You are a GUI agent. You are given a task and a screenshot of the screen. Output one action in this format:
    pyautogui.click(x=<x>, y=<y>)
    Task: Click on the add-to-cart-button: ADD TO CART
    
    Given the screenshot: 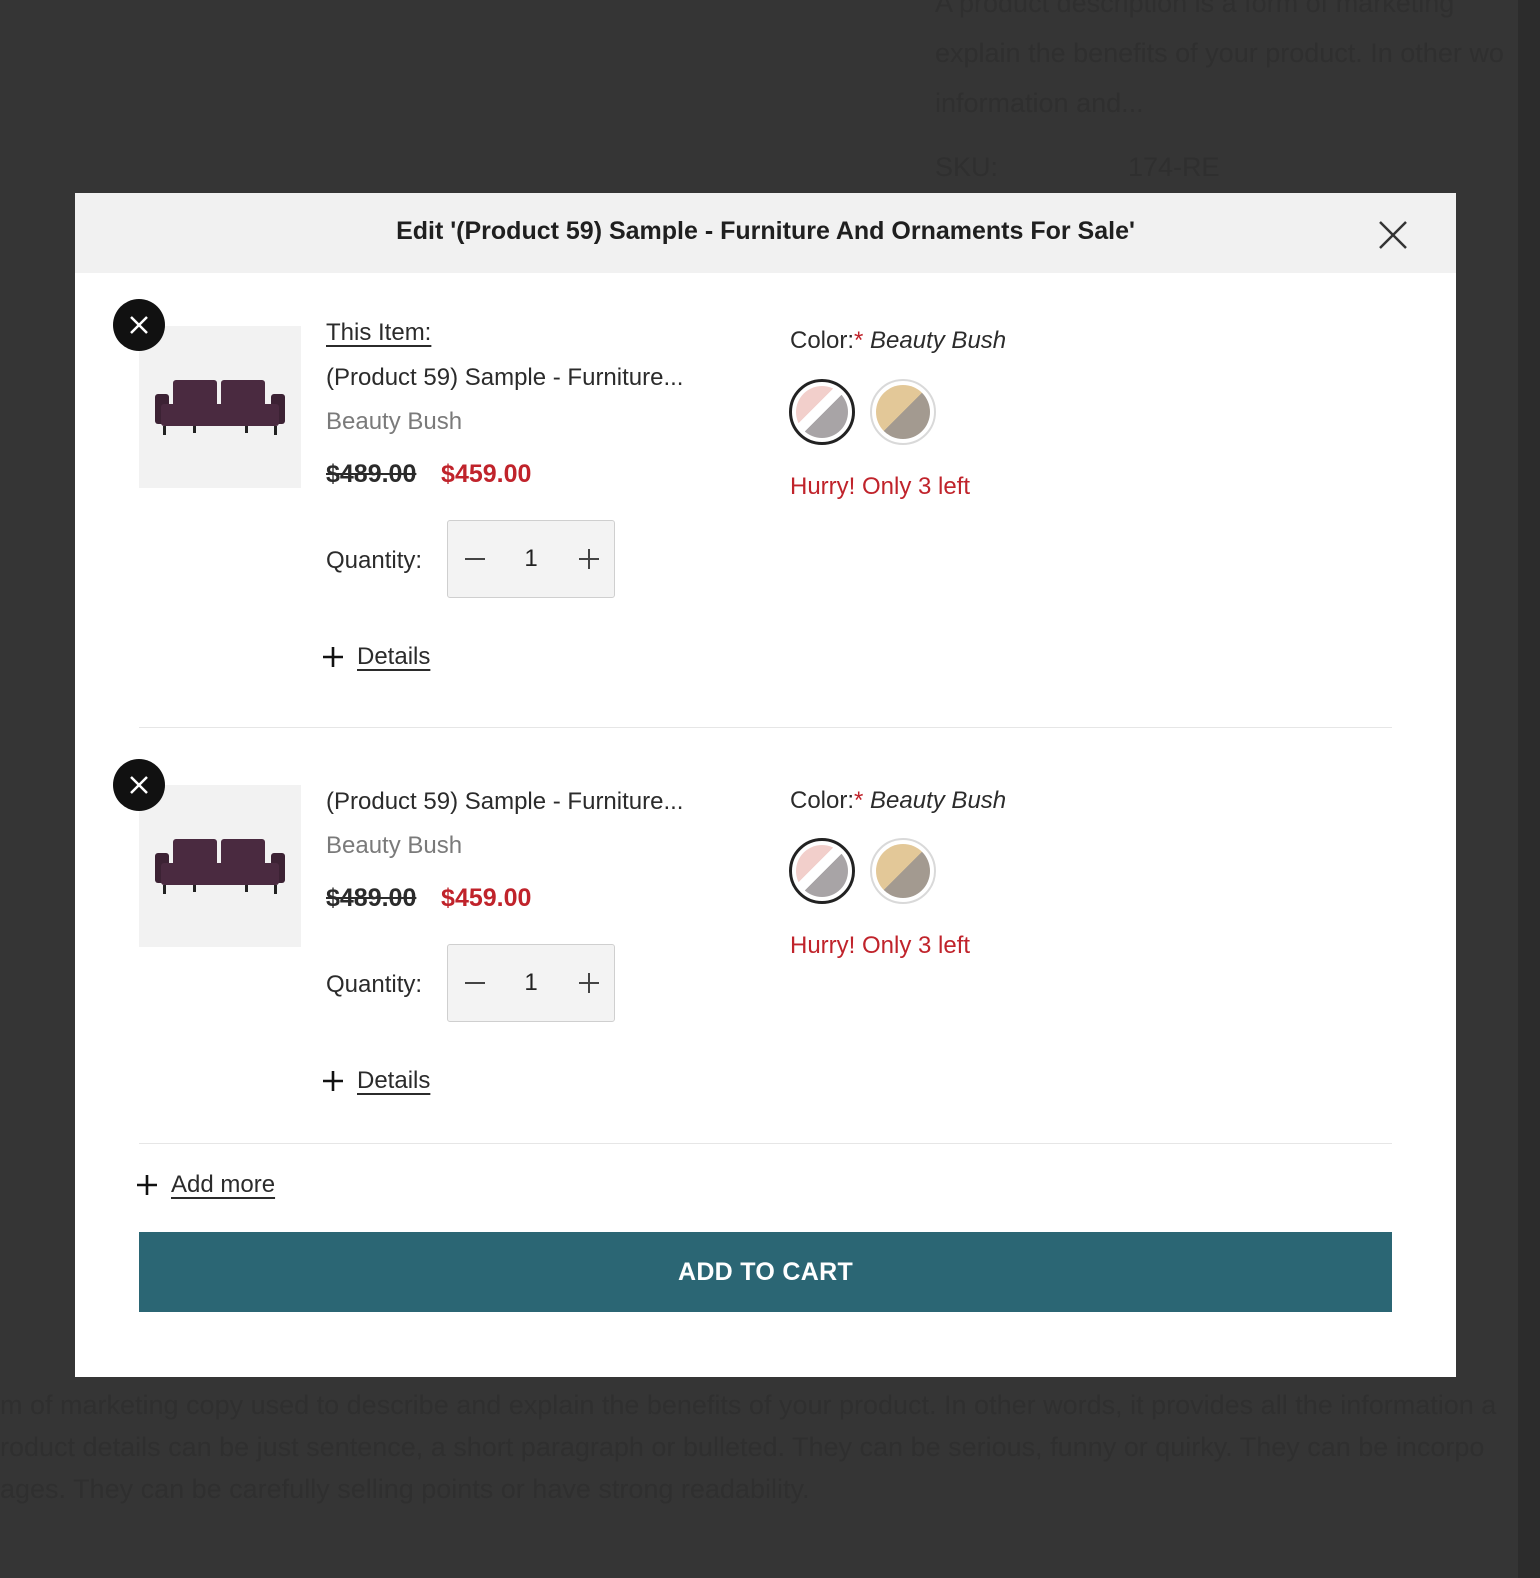 What is the action you would take?
    pyautogui.click(x=765, y=1272)
    